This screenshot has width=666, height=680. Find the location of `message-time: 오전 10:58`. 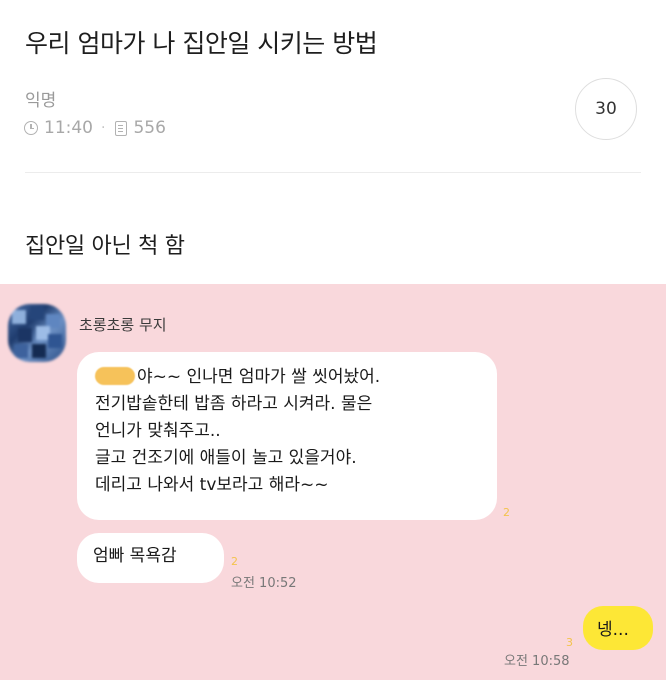

message-time: 오전 10:58 is located at coordinates (537, 661).